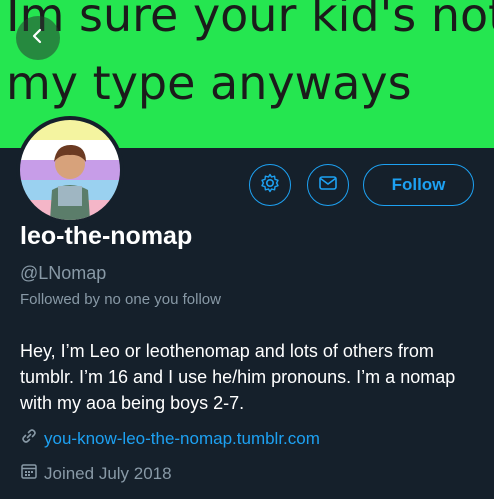 This screenshot has height=499, width=494. I want to click on website-row: you-know-leo-the-nomap.tumblr.com, so click(170, 438).